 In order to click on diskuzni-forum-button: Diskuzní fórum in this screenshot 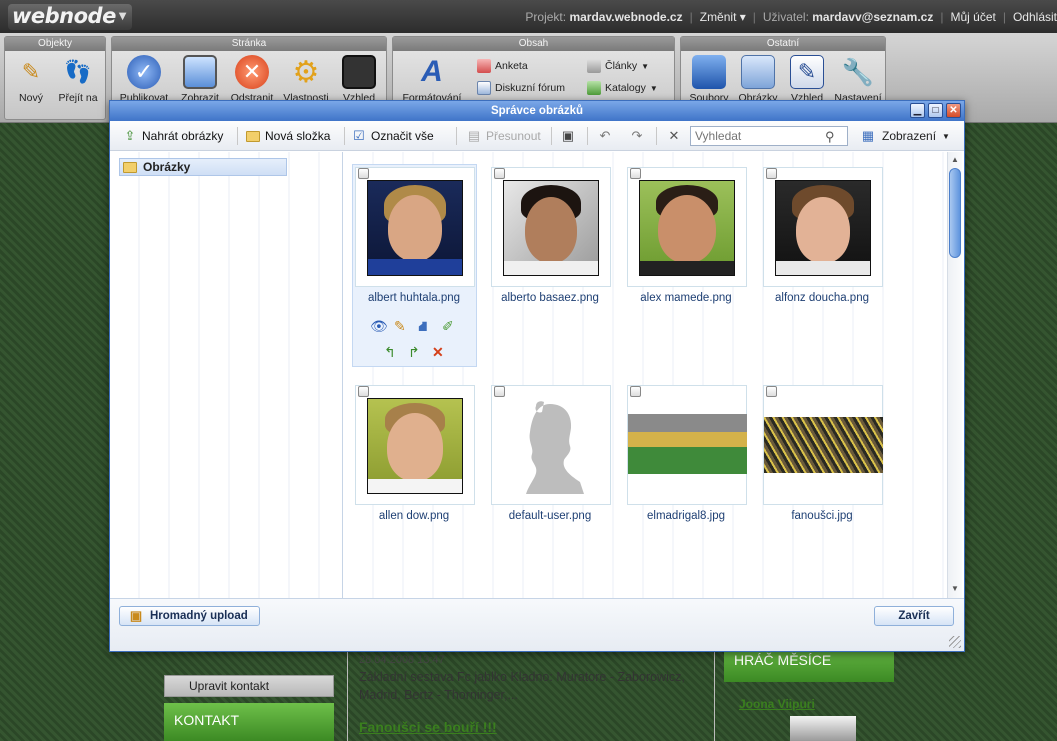, I will do `click(521, 88)`.